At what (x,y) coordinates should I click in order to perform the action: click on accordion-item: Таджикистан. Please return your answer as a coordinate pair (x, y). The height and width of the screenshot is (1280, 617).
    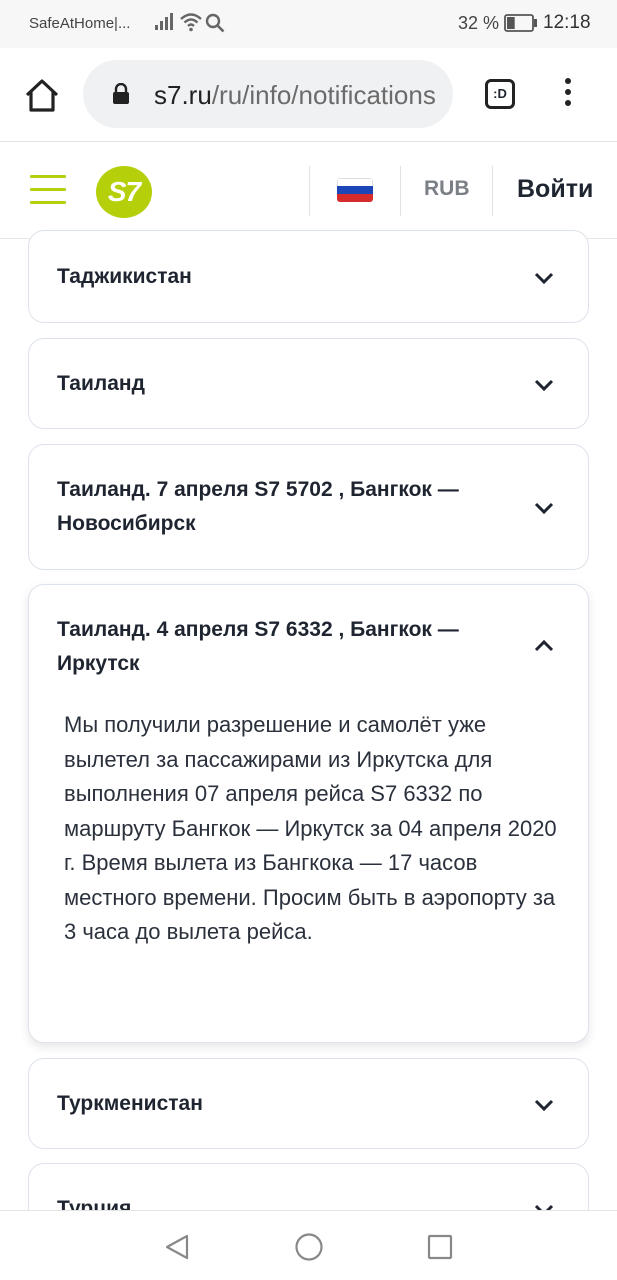
    Looking at the image, I should click on (308, 276).